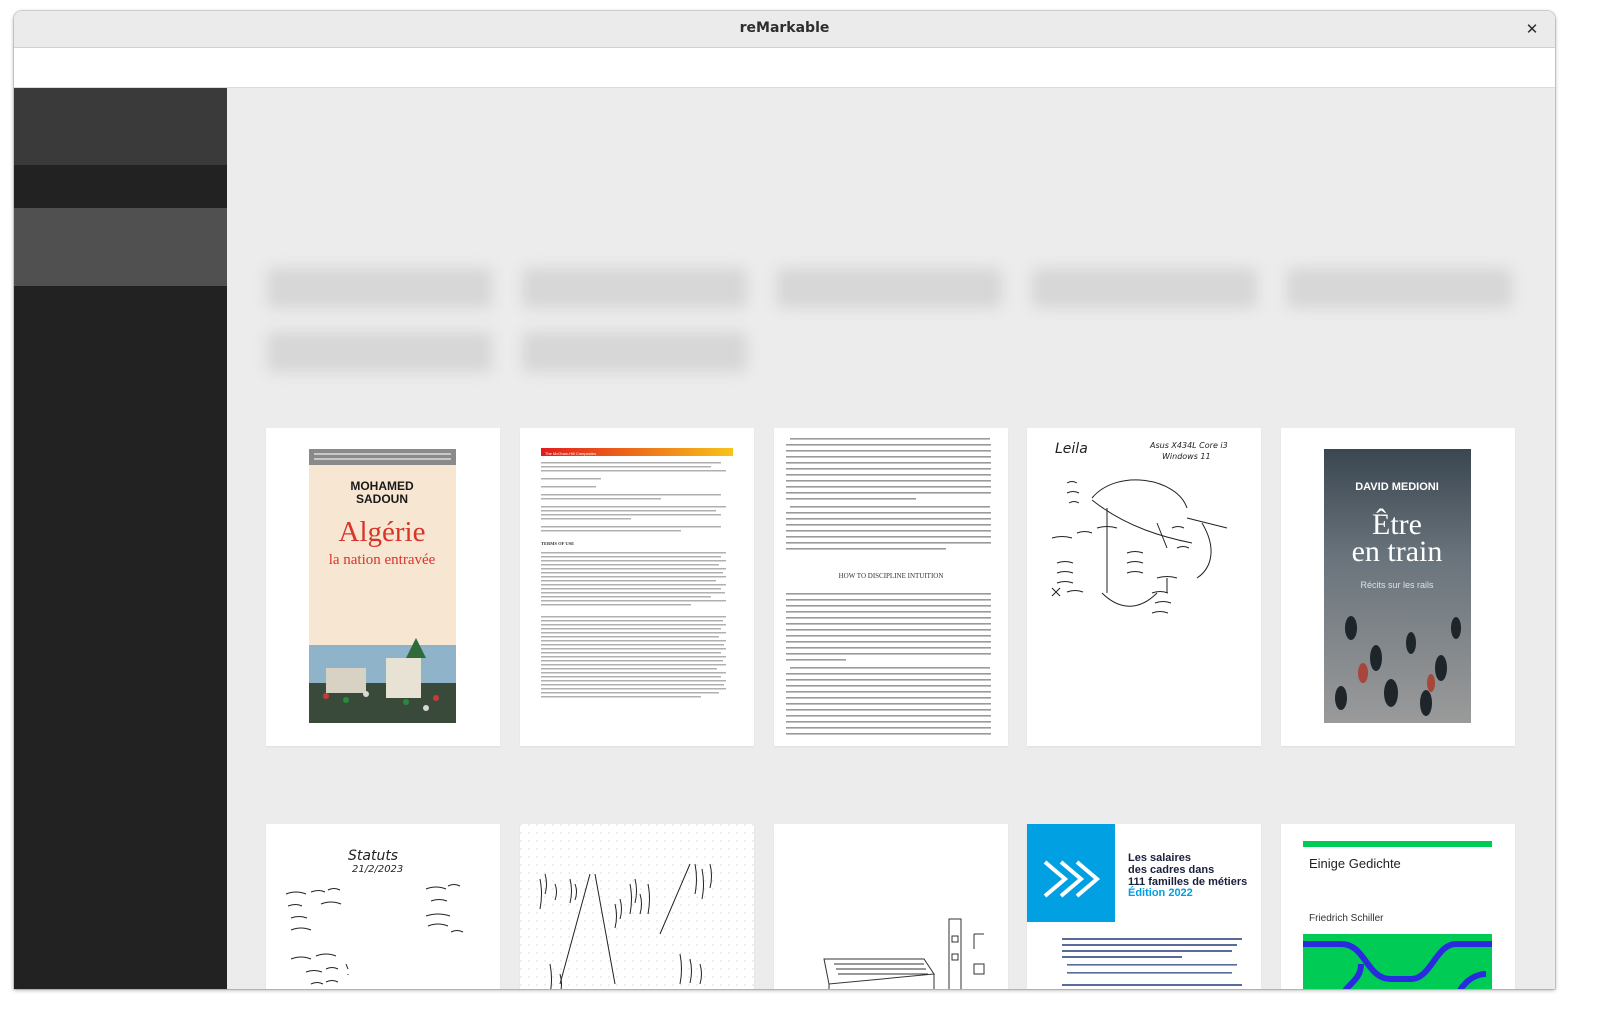 Image resolution: width=1607 pixels, height=1030 pixels. I want to click on window-title: reMarkable, so click(784, 28).